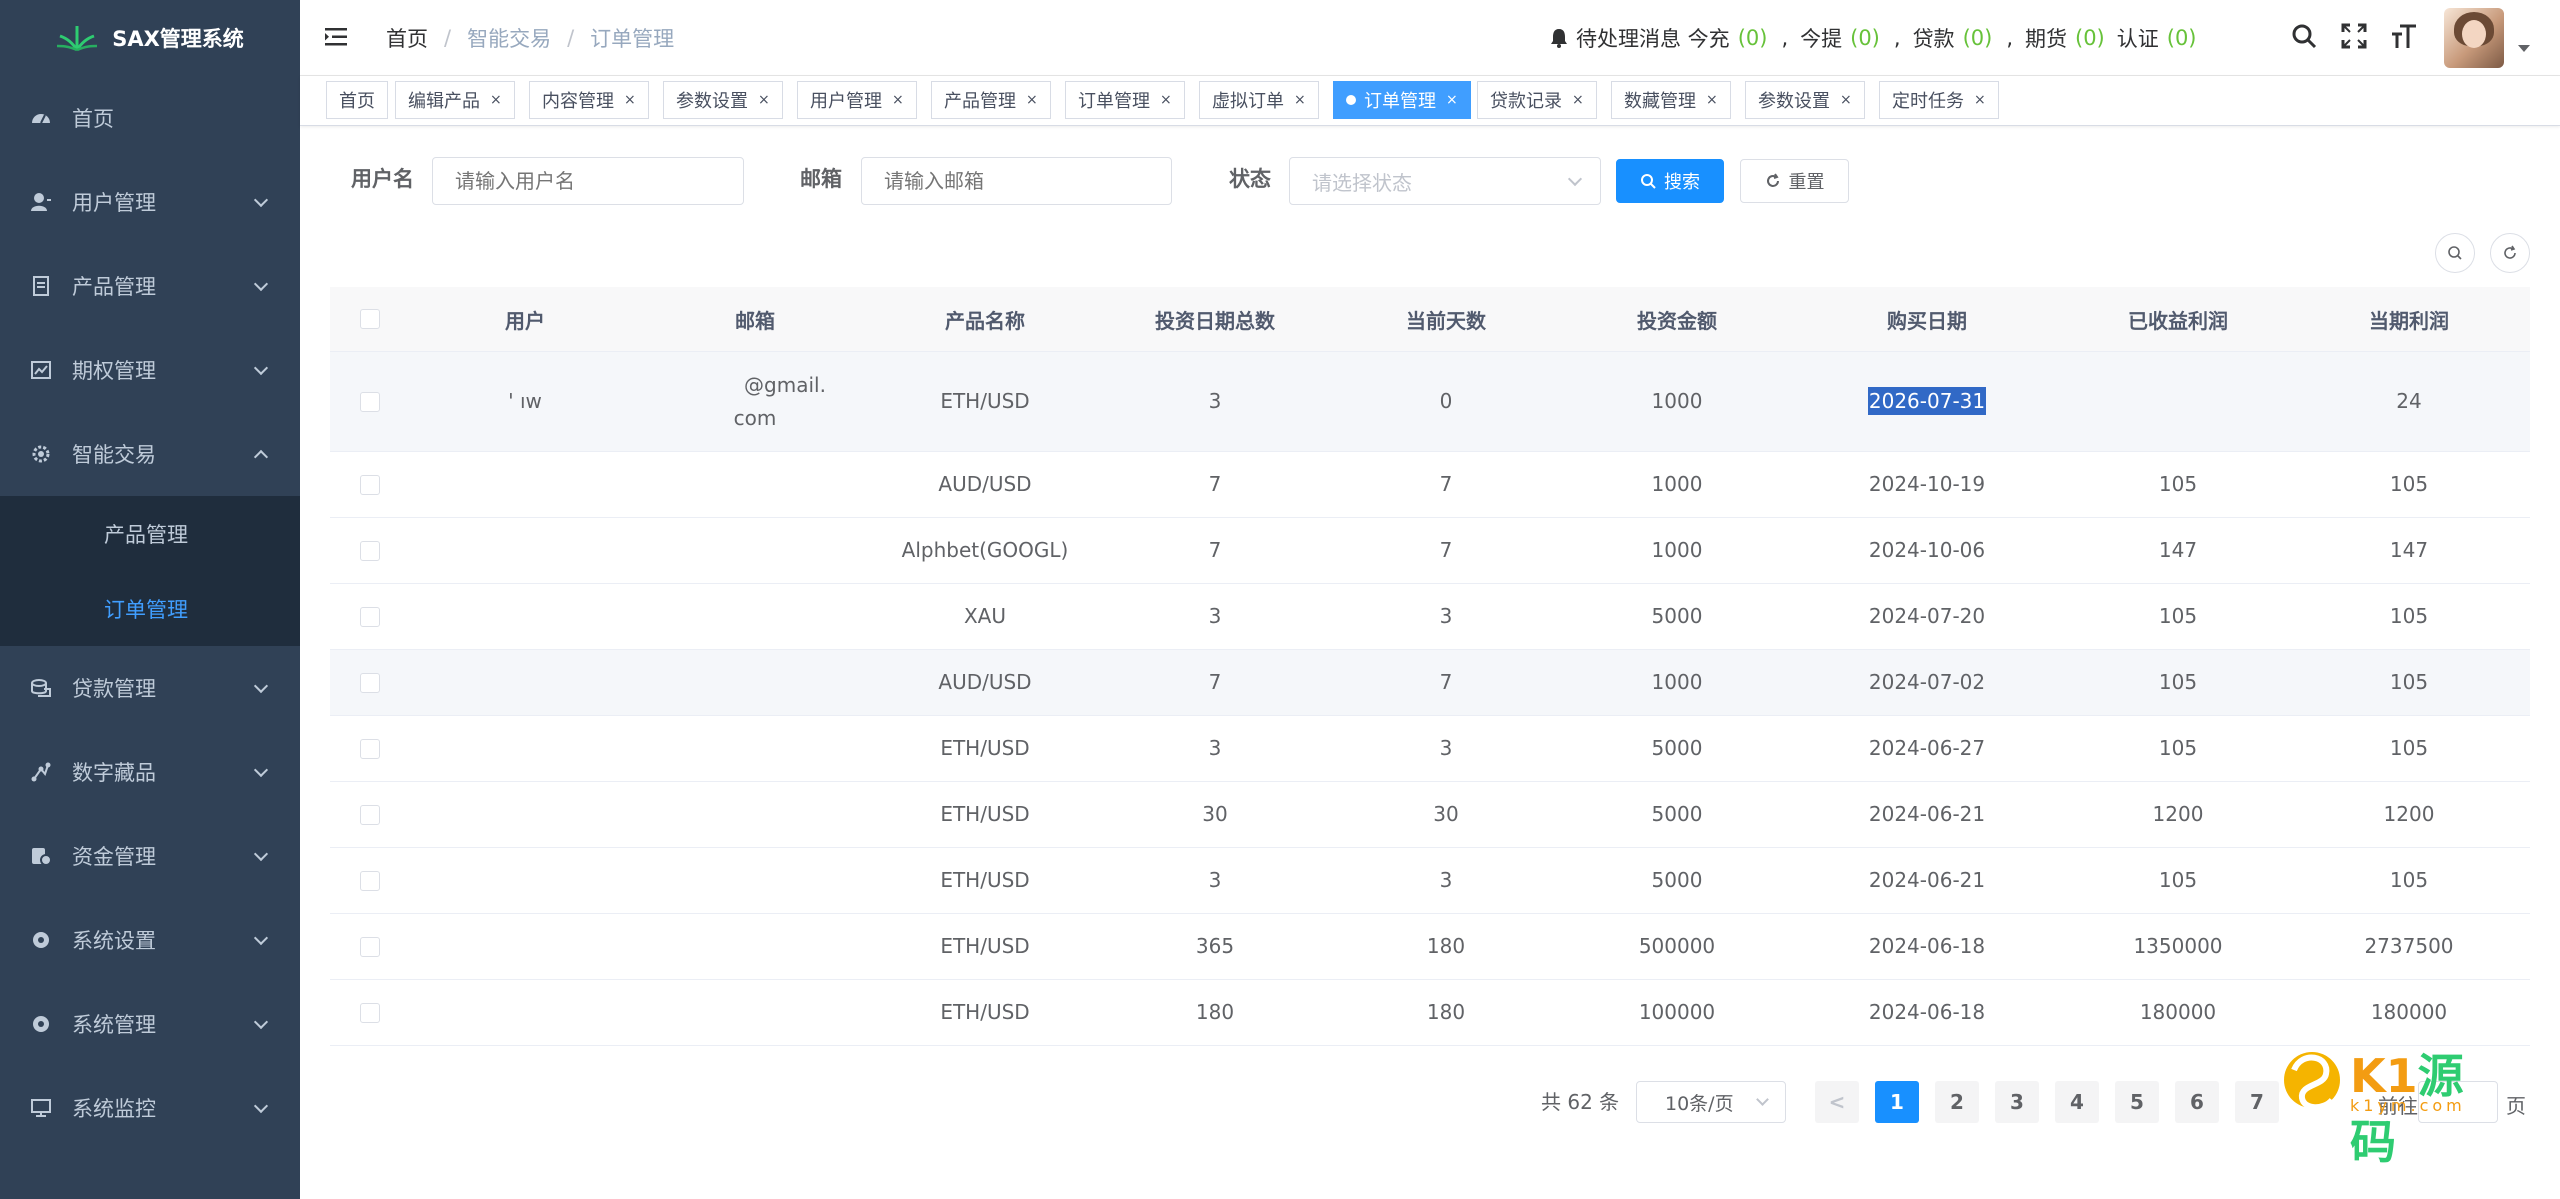 The width and height of the screenshot is (2560, 1199). Describe the element at coordinates (1897, 1102) in the screenshot. I see `page-1-button: 1` at that location.